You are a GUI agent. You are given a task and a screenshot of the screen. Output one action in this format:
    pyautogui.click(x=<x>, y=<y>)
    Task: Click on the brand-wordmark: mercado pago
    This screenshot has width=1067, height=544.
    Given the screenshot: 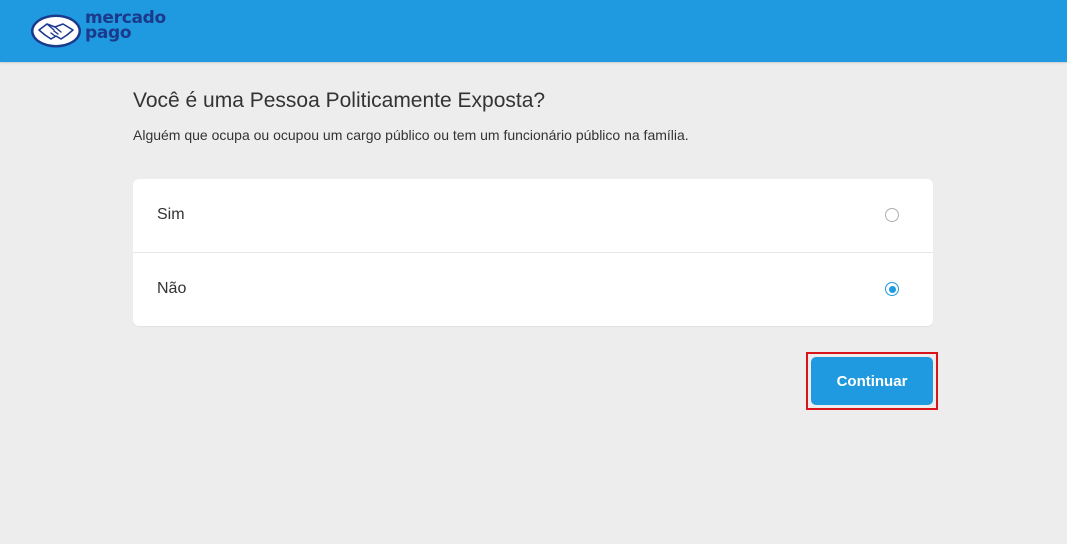 What is the action you would take?
    pyautogui.click(x=125, y=26)
    